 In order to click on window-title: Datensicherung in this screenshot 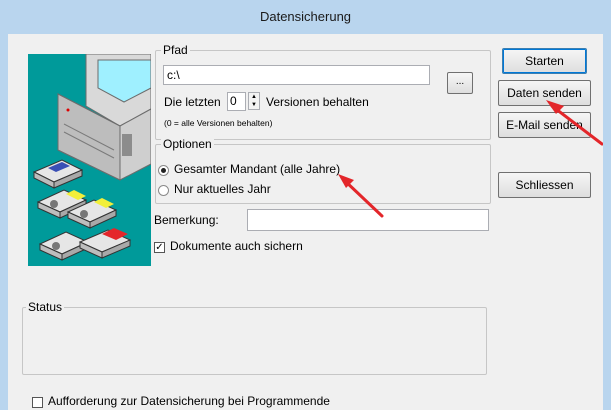, I will do `click(305, 17)`.